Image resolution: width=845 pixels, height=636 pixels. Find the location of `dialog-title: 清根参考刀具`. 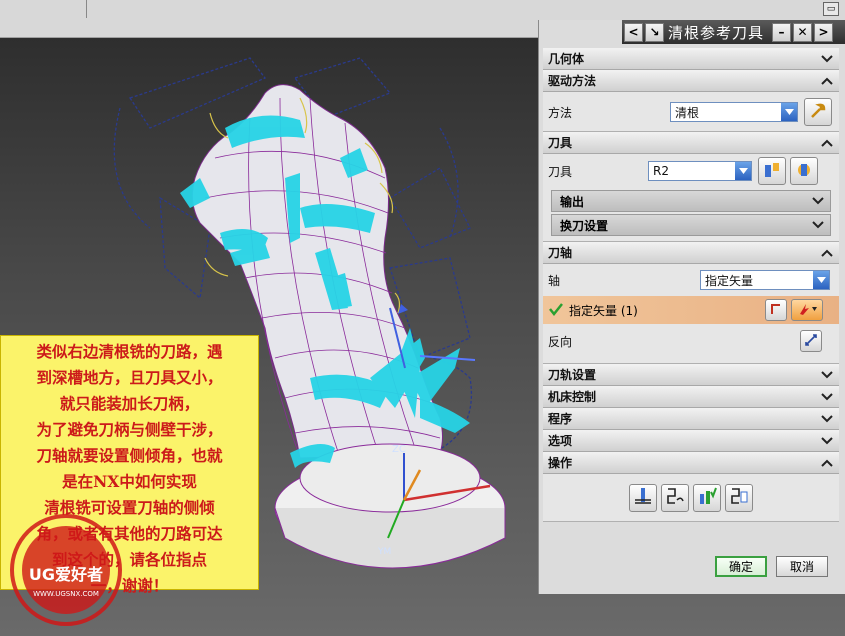

dialog-title: 清根参考刀具 is located at coordinates (716, 32).